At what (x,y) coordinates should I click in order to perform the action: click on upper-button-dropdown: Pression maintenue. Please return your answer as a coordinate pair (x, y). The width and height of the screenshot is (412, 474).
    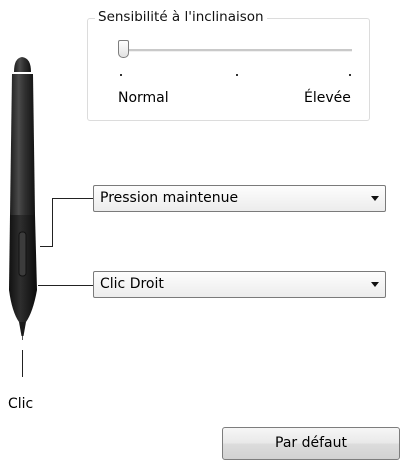
    Looking at the image, I should click on (239, 198).